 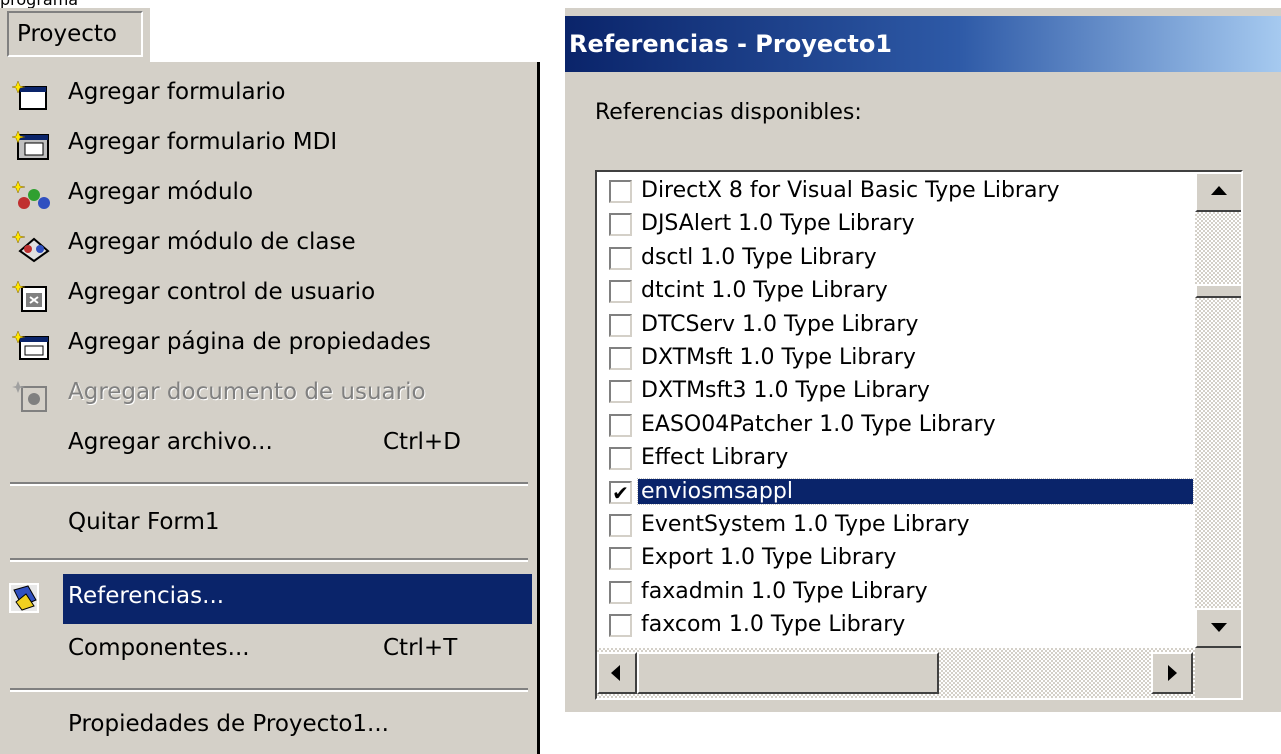 I want to click on dialog-titlebar: Referencias - Proyecto1, so click(x=923, y=44).